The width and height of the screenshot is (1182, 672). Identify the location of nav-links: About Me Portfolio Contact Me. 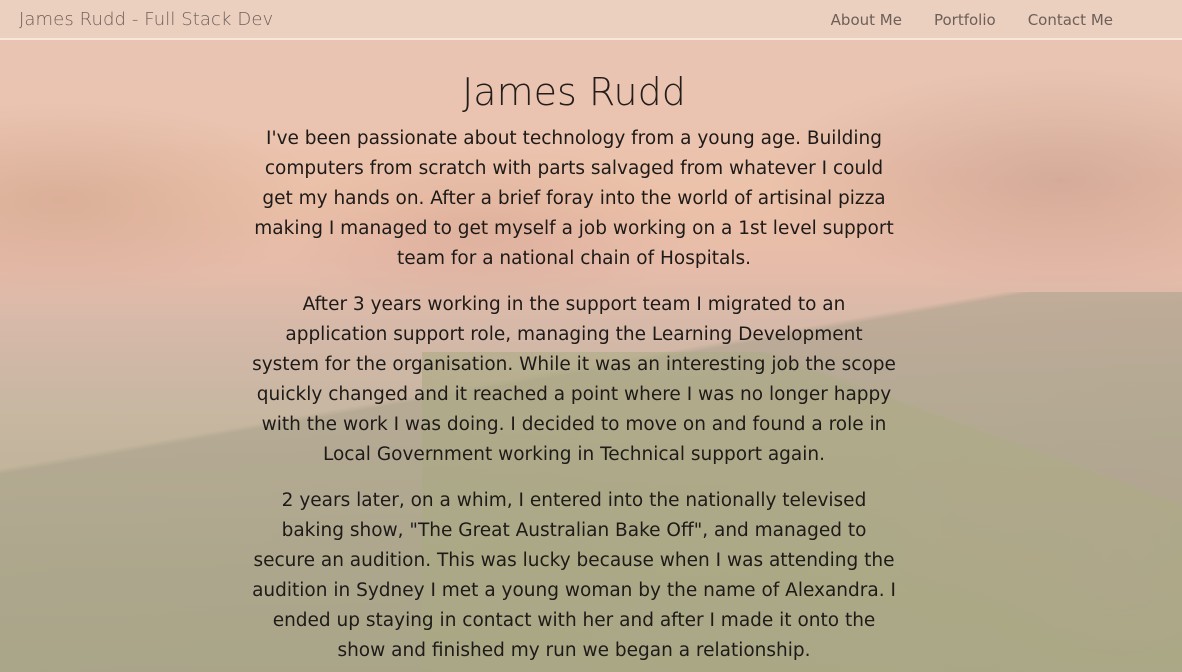
(972, 20).